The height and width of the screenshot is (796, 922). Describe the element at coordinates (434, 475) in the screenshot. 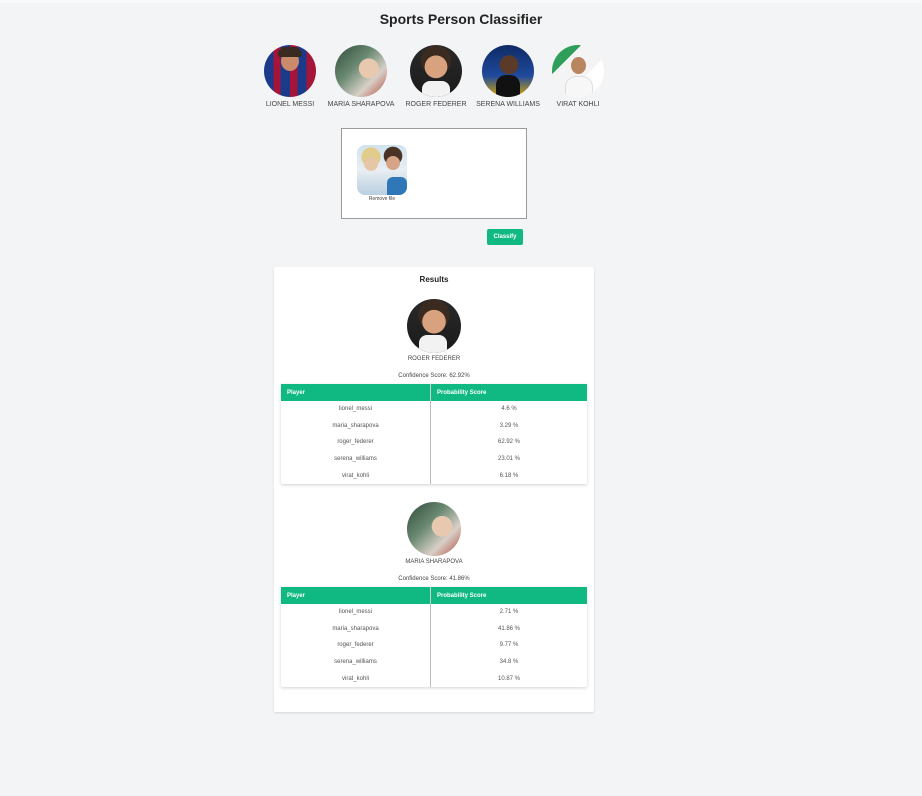

I see `table-row: virat_kohli 6.18 %` at that location.